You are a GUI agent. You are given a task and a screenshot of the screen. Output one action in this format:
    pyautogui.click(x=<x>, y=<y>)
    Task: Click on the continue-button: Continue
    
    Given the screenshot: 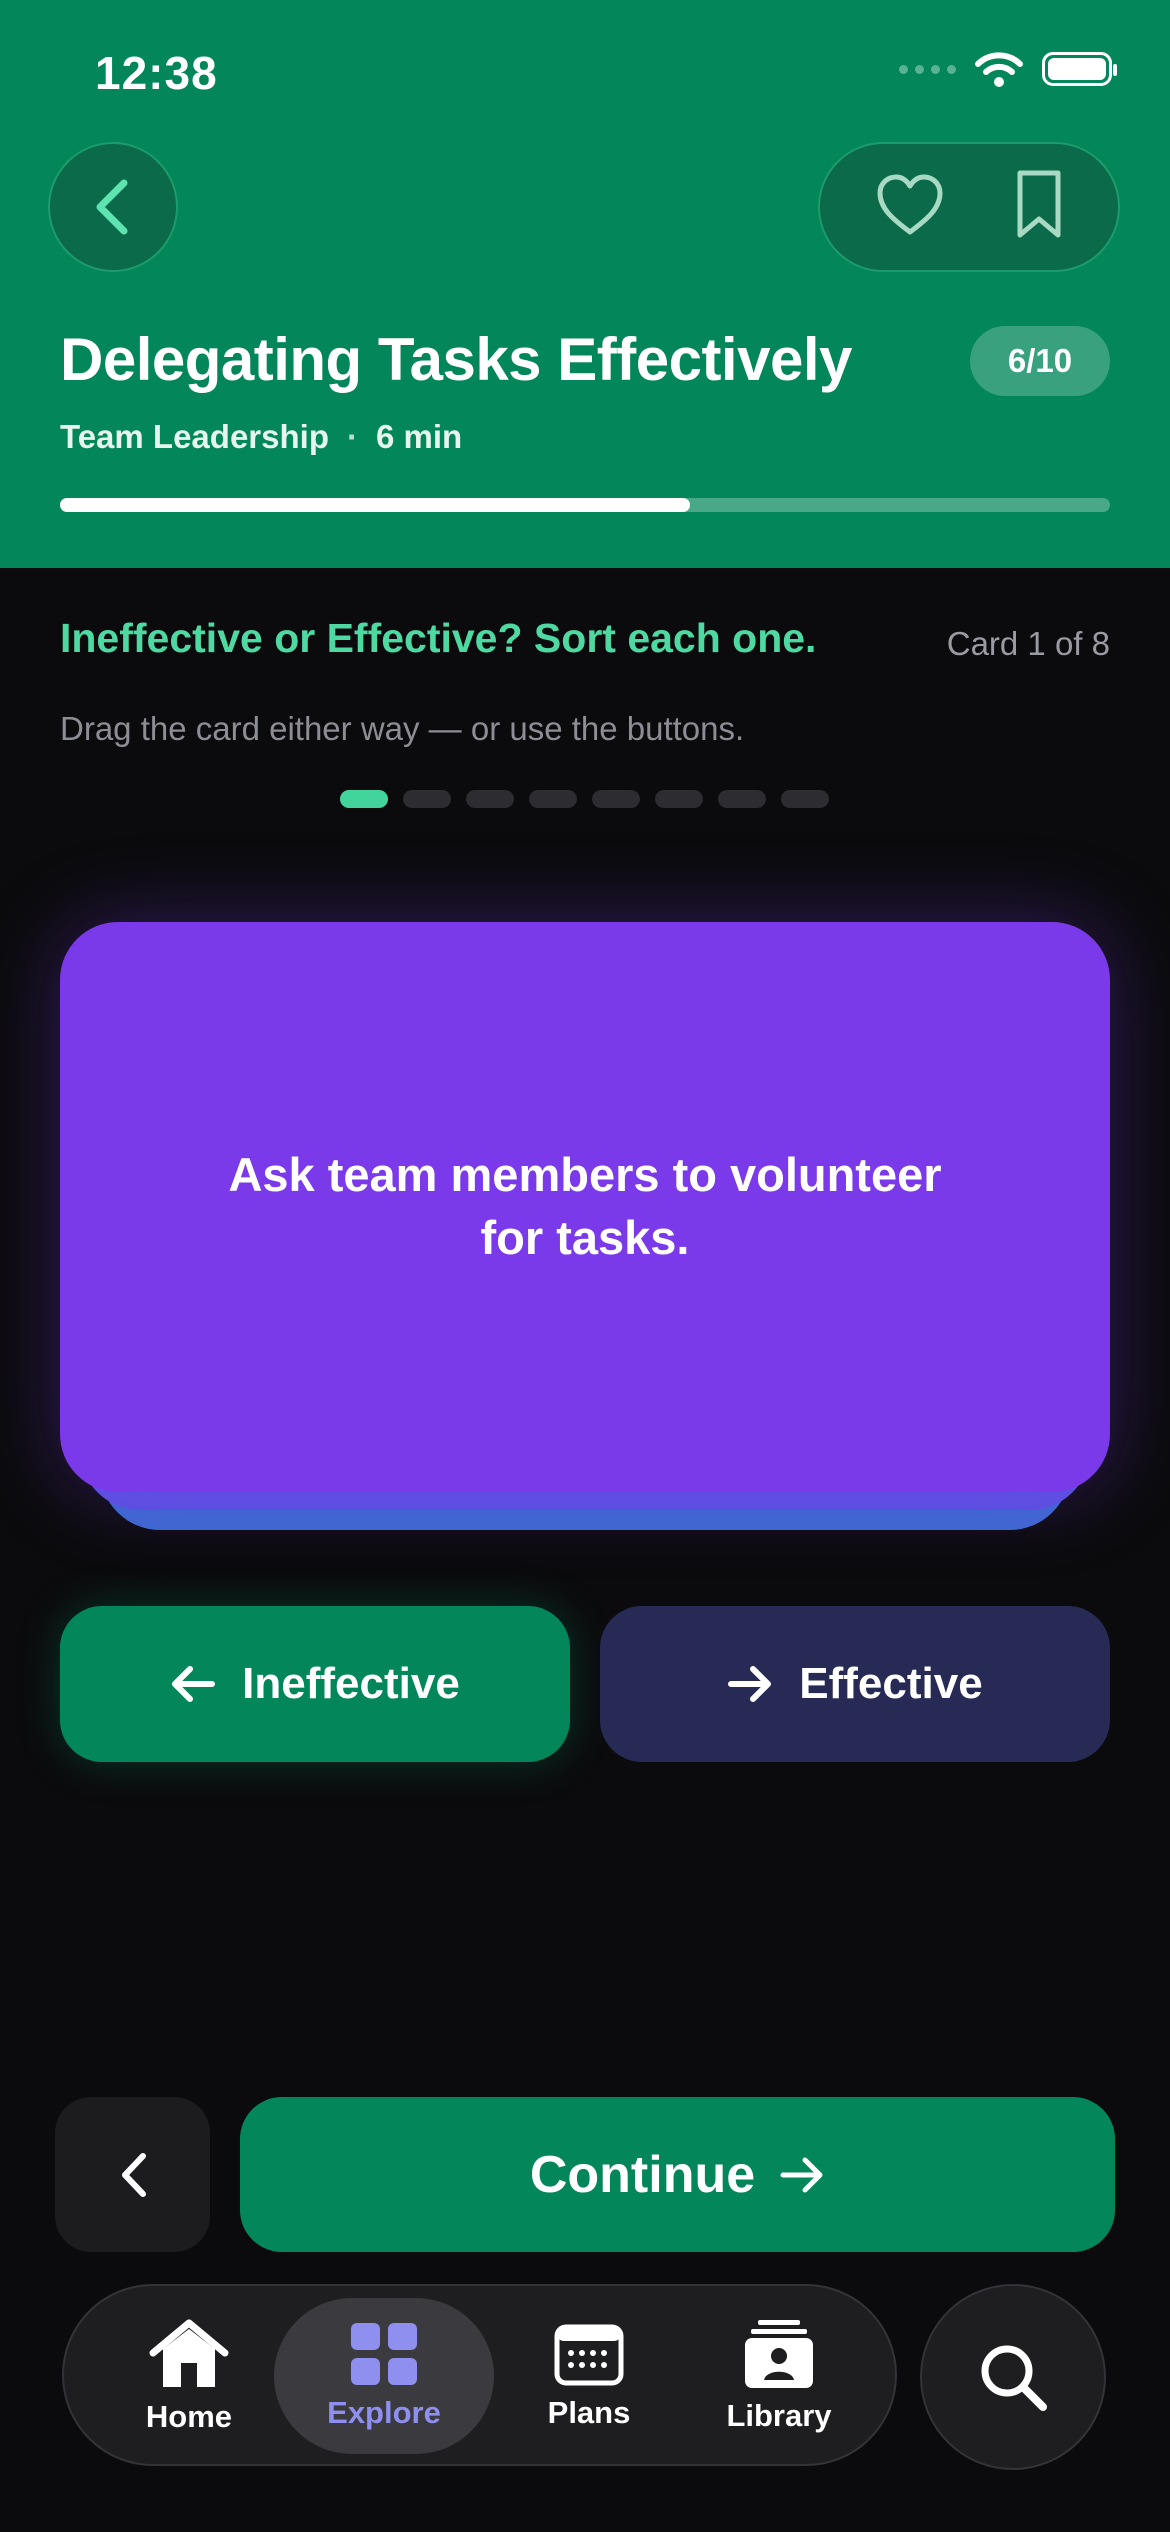 What is the action you would take?
    pyautogui.click(x=677, y=2174)
    